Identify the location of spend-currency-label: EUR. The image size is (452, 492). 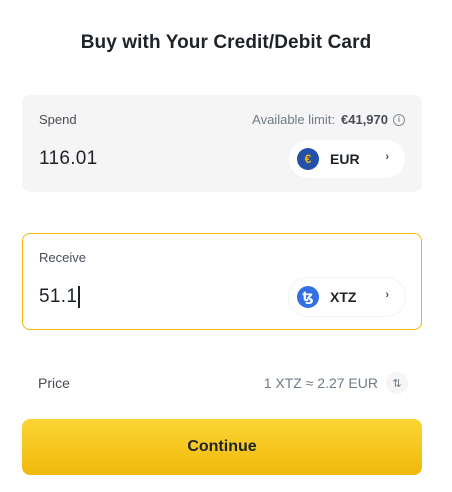
(345, 159).